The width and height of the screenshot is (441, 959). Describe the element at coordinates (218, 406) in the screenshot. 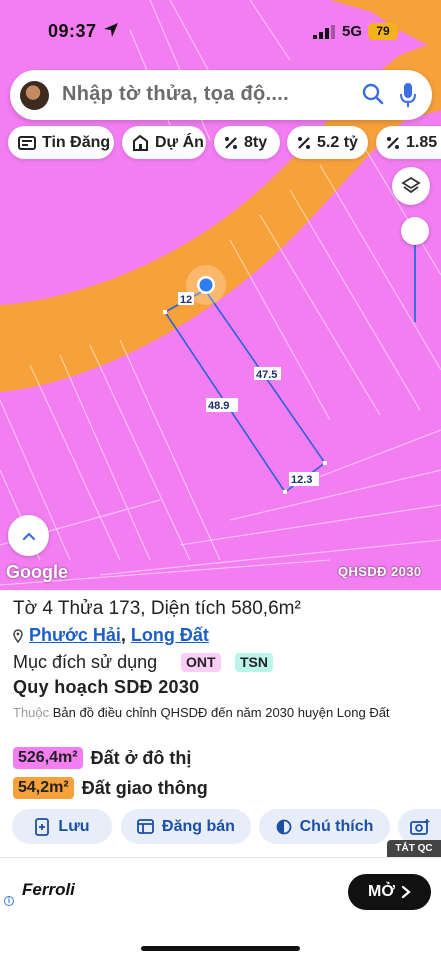

I see `edge-label-left: 48.9` at that location.